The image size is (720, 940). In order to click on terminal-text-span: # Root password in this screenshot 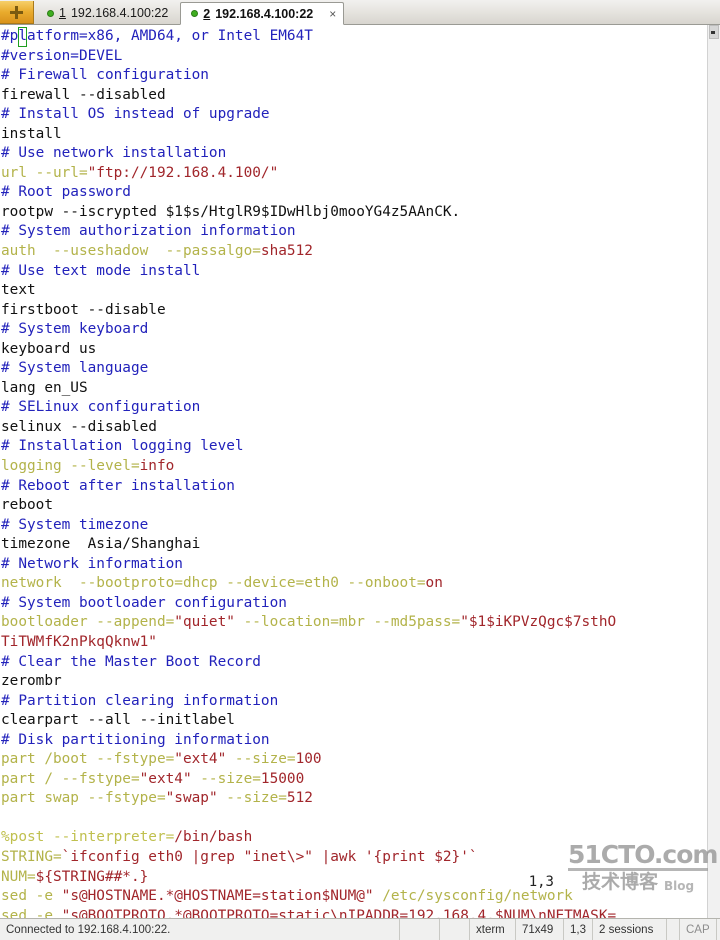, I will do `click(66, 192)`.